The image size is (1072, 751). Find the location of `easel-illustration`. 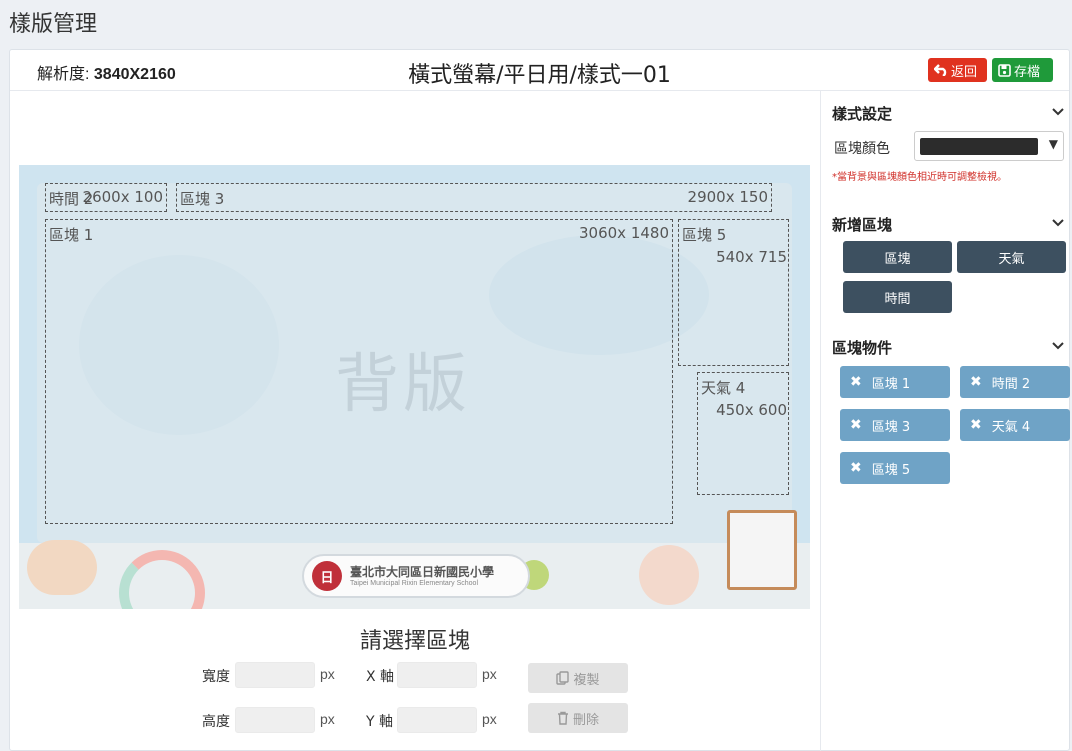

easel-illustration is located at coordinates (762, 550).